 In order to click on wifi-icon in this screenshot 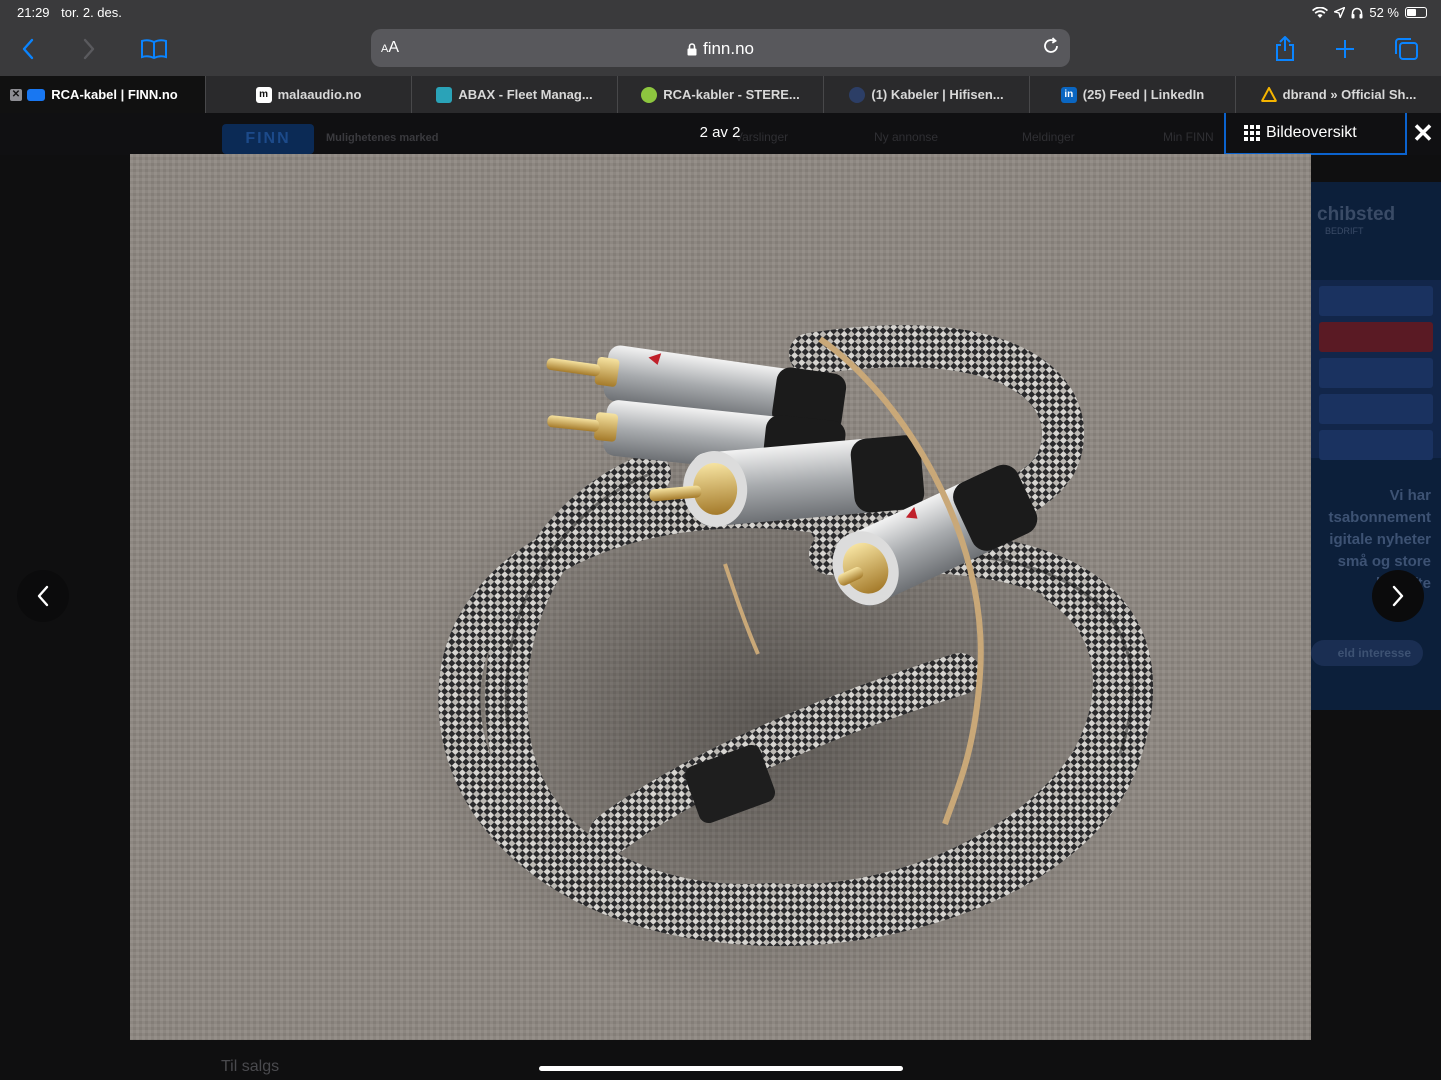, I will do `click(1320, 12)`.